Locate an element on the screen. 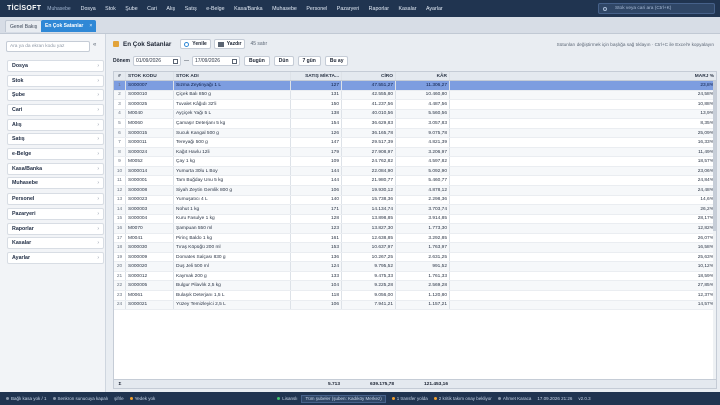 Image resolution: width=720 pixels, height=405 pixels. status-user: Ahmet Karaca is located at coordinates (514, 398).